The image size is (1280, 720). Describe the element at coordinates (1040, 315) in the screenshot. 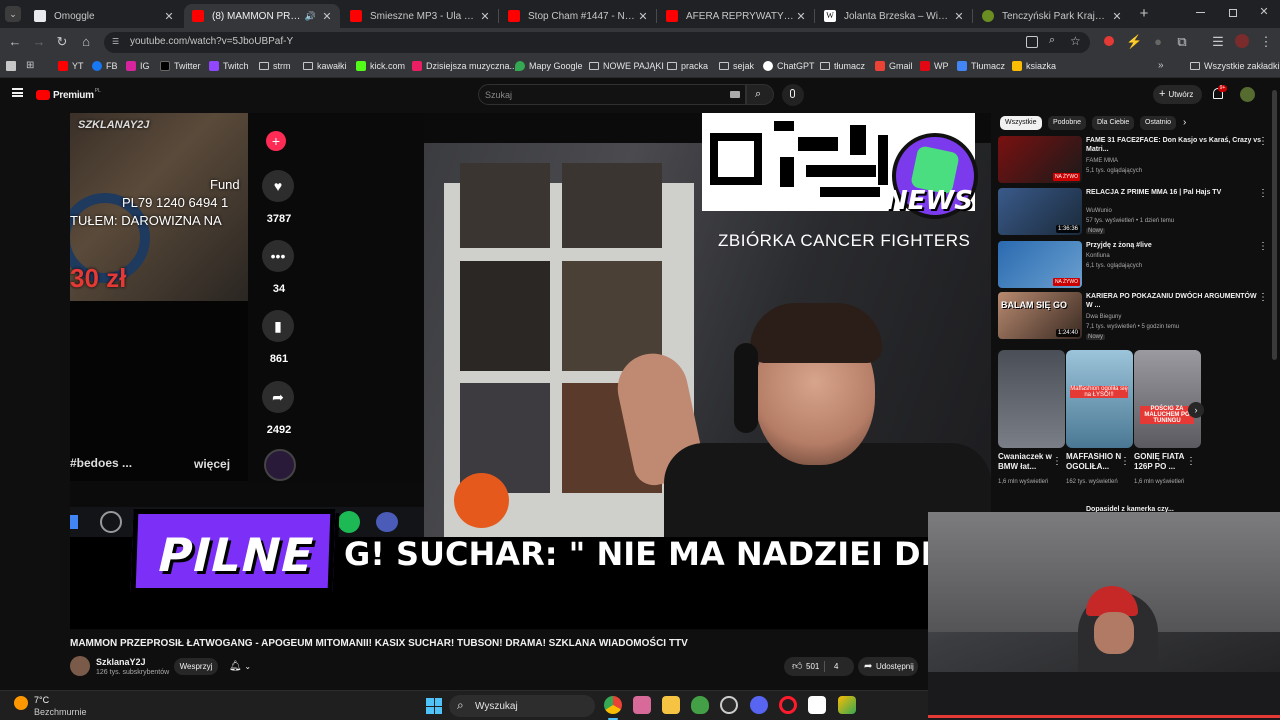

I see `recommendation-thumbnail: BALAM SIĘ GO 1:24:40` at that location.